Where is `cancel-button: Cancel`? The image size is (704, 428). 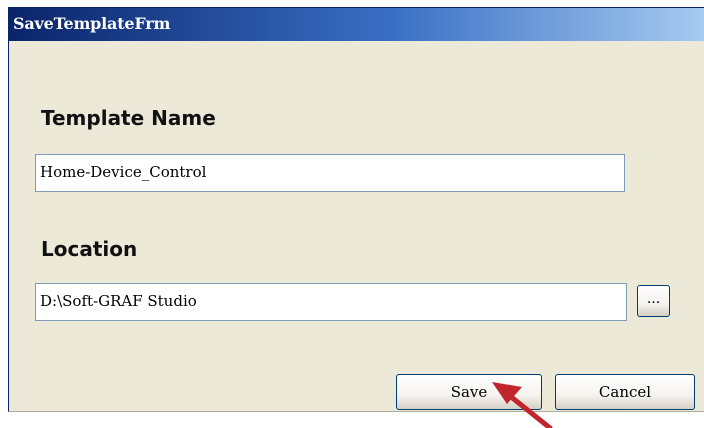 cancel-button: Cancel is located at coordinates (625, 392).